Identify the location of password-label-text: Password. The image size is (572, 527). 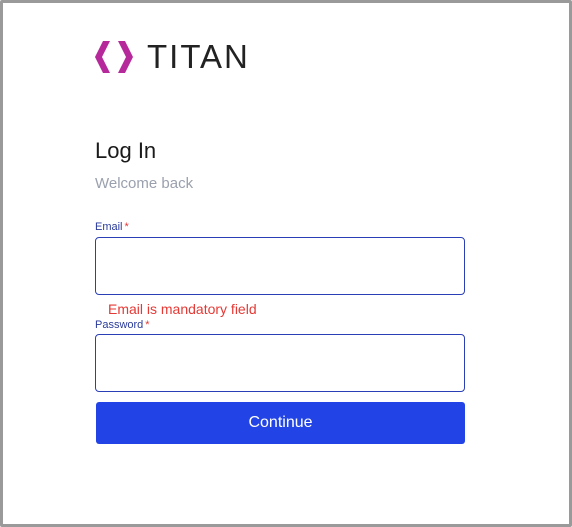
(119, 325).